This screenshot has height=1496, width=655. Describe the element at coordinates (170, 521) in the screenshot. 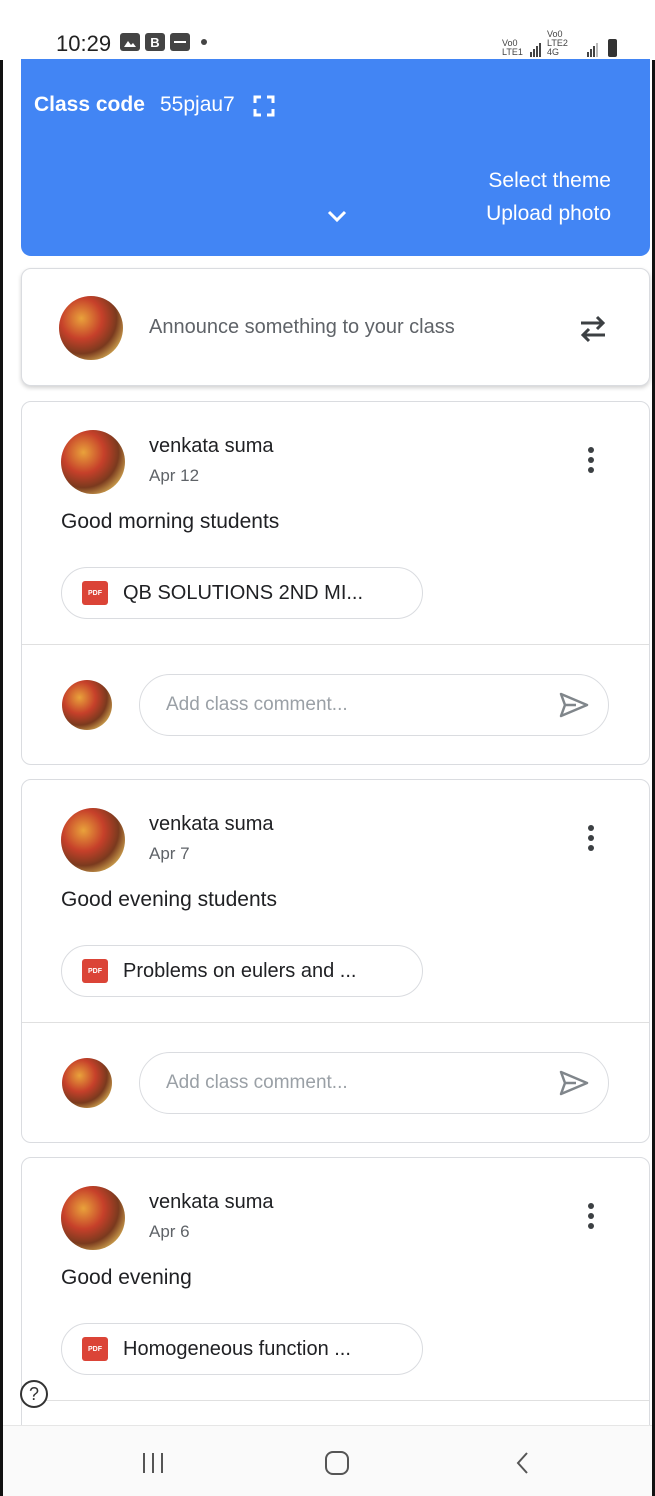

I see `post-text: Good morning students` at that location.